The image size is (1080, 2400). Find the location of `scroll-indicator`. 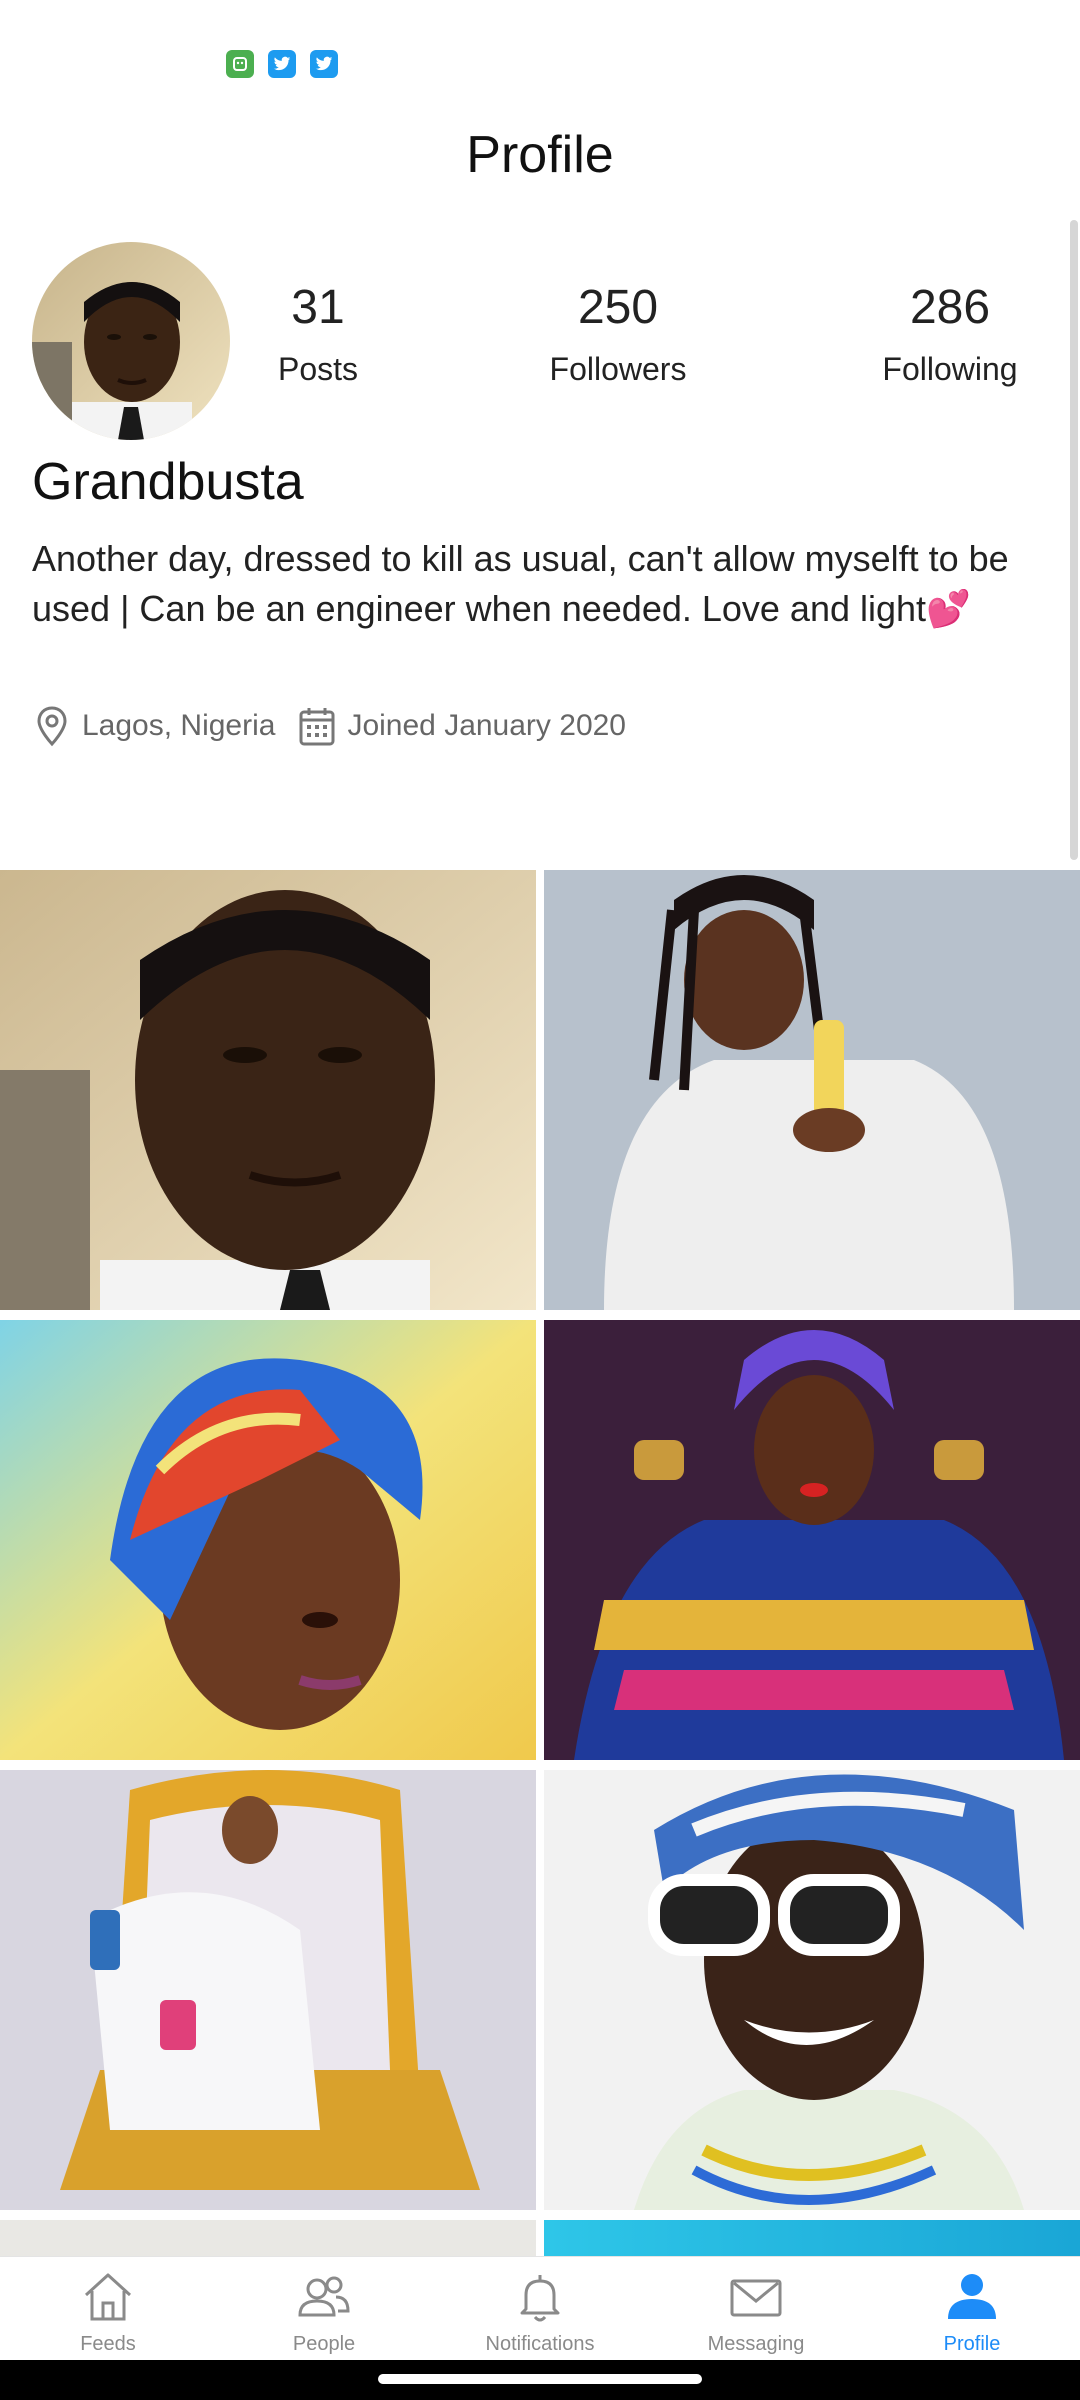

scroll-indicator is located at coordinates (1074, 540).